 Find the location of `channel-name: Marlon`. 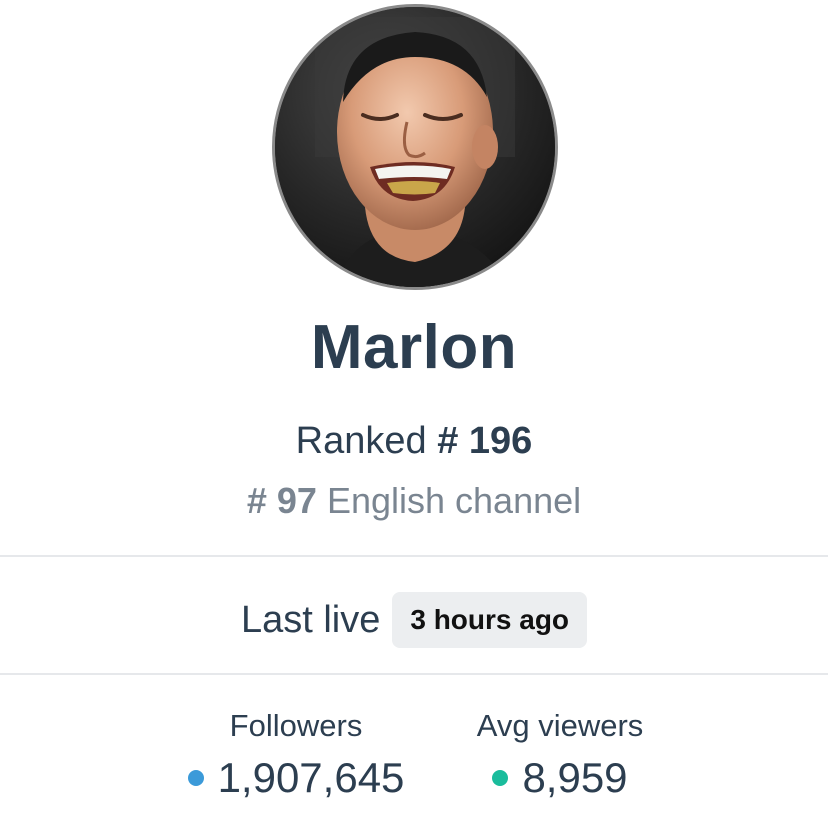

channel-name: Marlon is located at coordinates (414, 347).